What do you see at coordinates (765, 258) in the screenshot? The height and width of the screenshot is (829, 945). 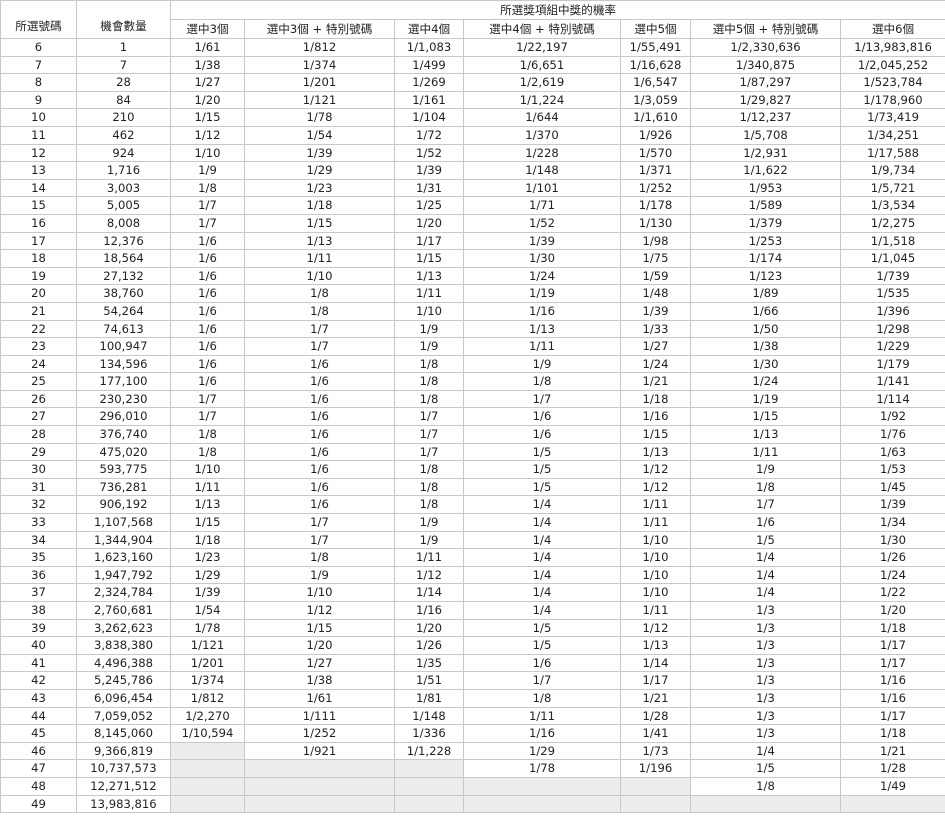 I see `cell-match-5-special: 1/174` at bounding box center [765, 258].